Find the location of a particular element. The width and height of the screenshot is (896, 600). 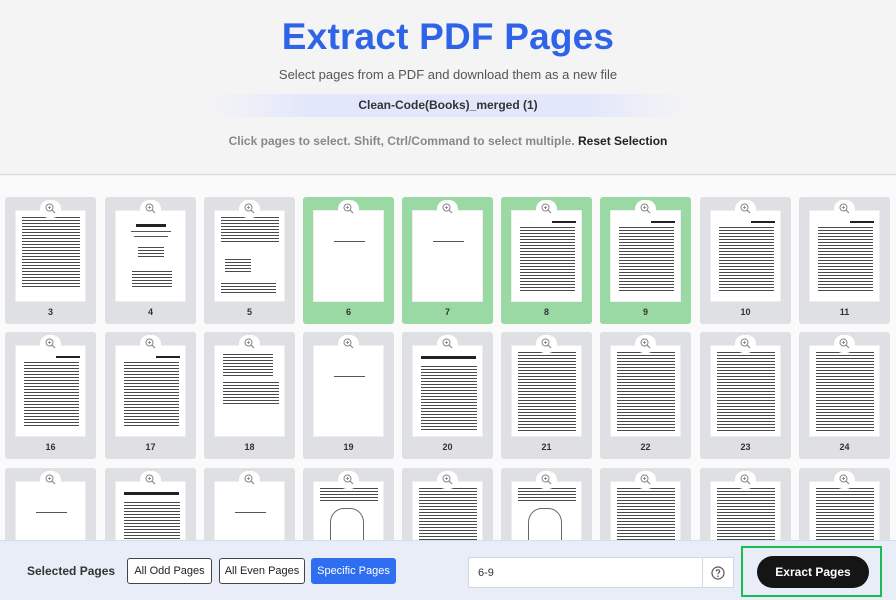

page-thumbnail: 10 is located at coordinates (745, 260).